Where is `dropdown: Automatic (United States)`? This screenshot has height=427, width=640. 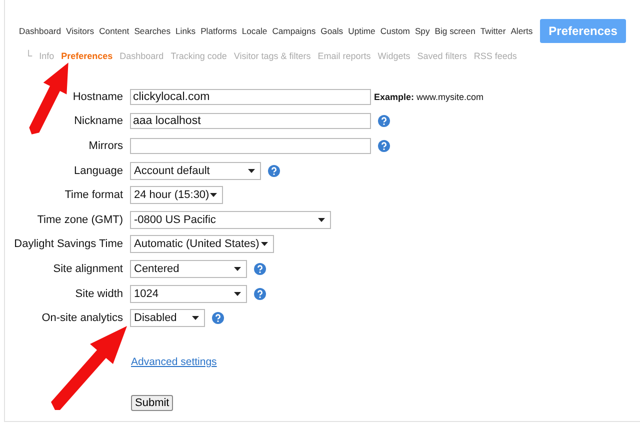 dropdown: Automatic (United States) is located at coordinates (202, 244).